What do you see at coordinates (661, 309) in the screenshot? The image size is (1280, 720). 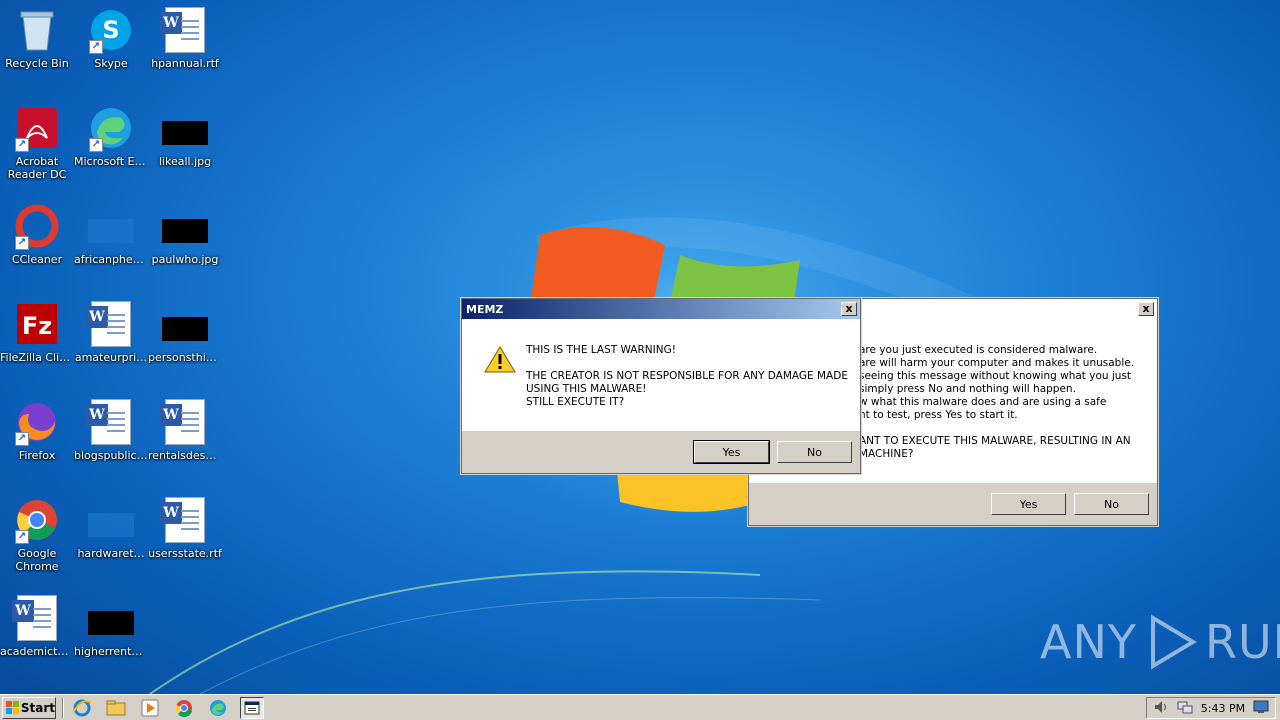 I see `dialog-titlebar: MEMZ x` at bounding box center [661, 309].